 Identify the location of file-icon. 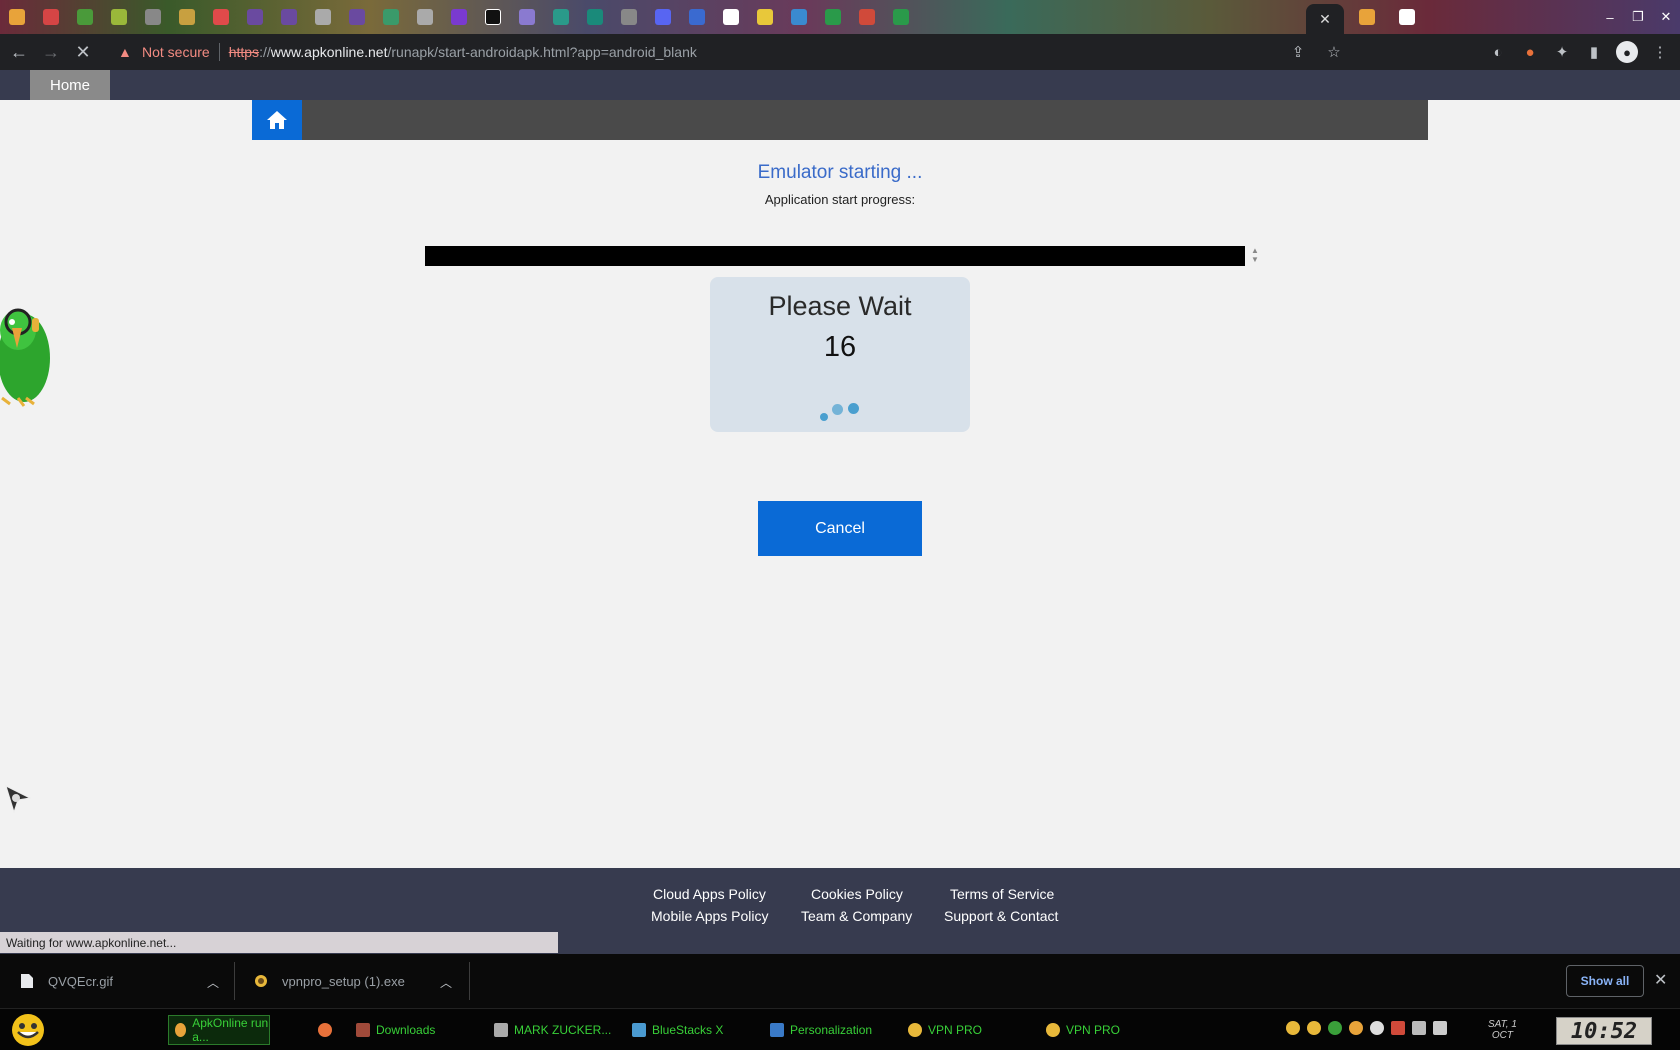
(27, 981).